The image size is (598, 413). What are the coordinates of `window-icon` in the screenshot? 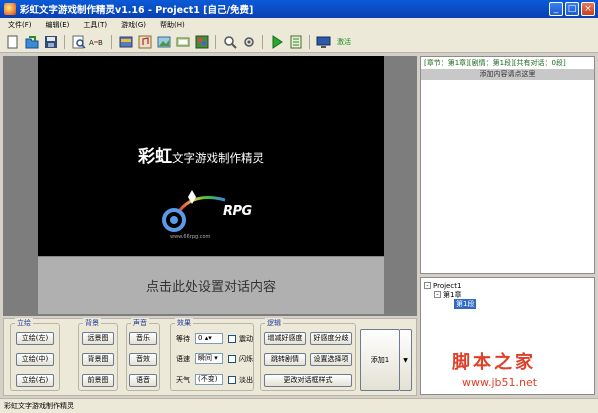 It's located at (182, 42).